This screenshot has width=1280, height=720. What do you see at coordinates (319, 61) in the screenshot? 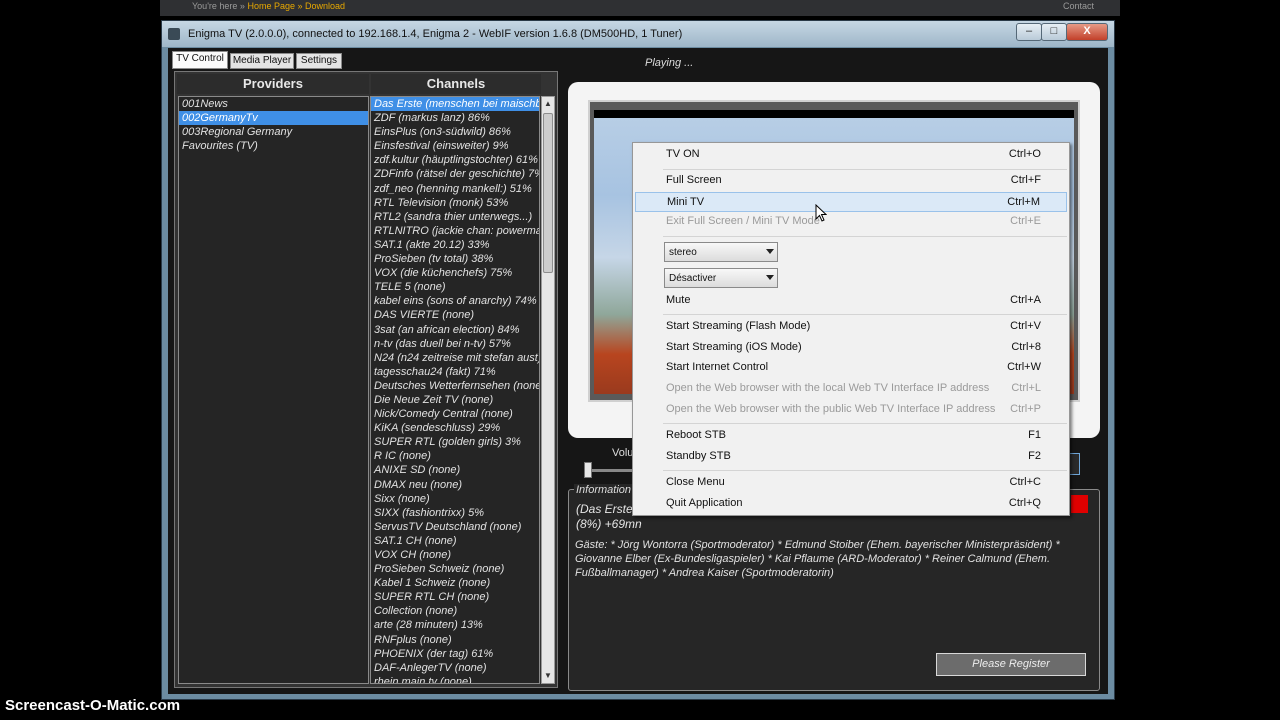
I see `tab-settings: Settings` at bounding box center [319, 61].